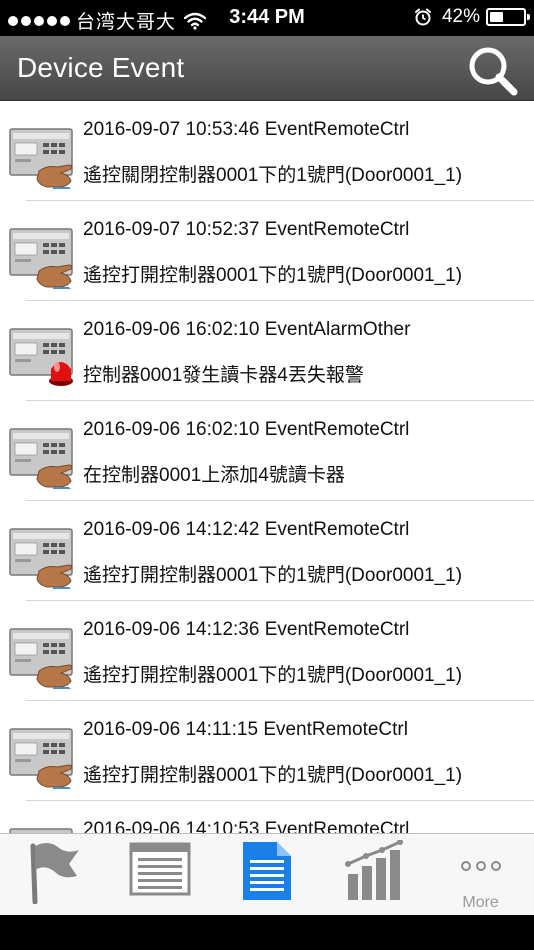 This screenshot has height=950, width=534. What do you see at coordinates (171, 629) in the screenshot?
I see `event-timestamp: 2016-09-06 14:12:36` at bounding box center [171, 629].